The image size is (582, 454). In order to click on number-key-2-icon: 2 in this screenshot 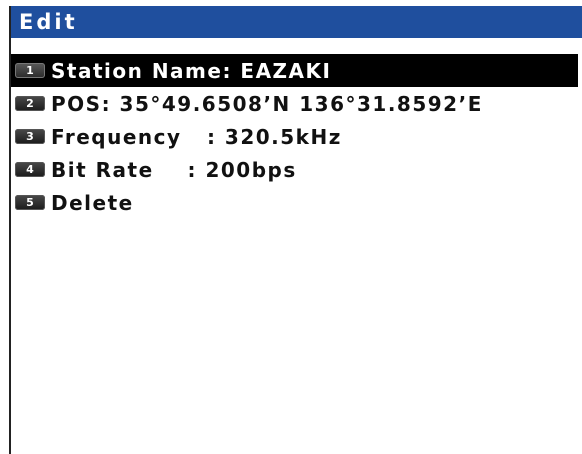, I will do `click(30, 103)`.